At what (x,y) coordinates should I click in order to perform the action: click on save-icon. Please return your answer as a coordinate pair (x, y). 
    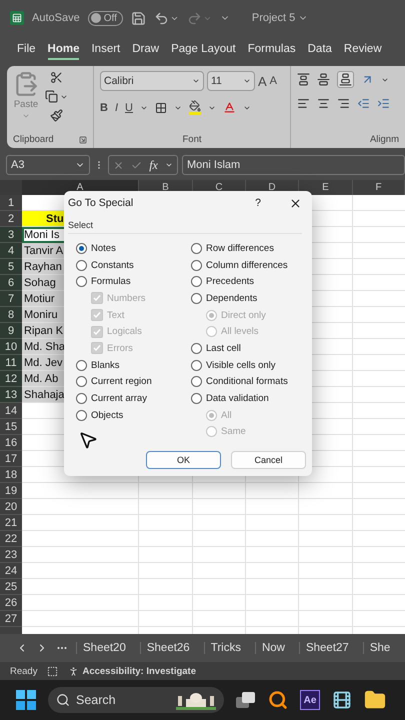
    Looking at the image, I should click on (138, 18).